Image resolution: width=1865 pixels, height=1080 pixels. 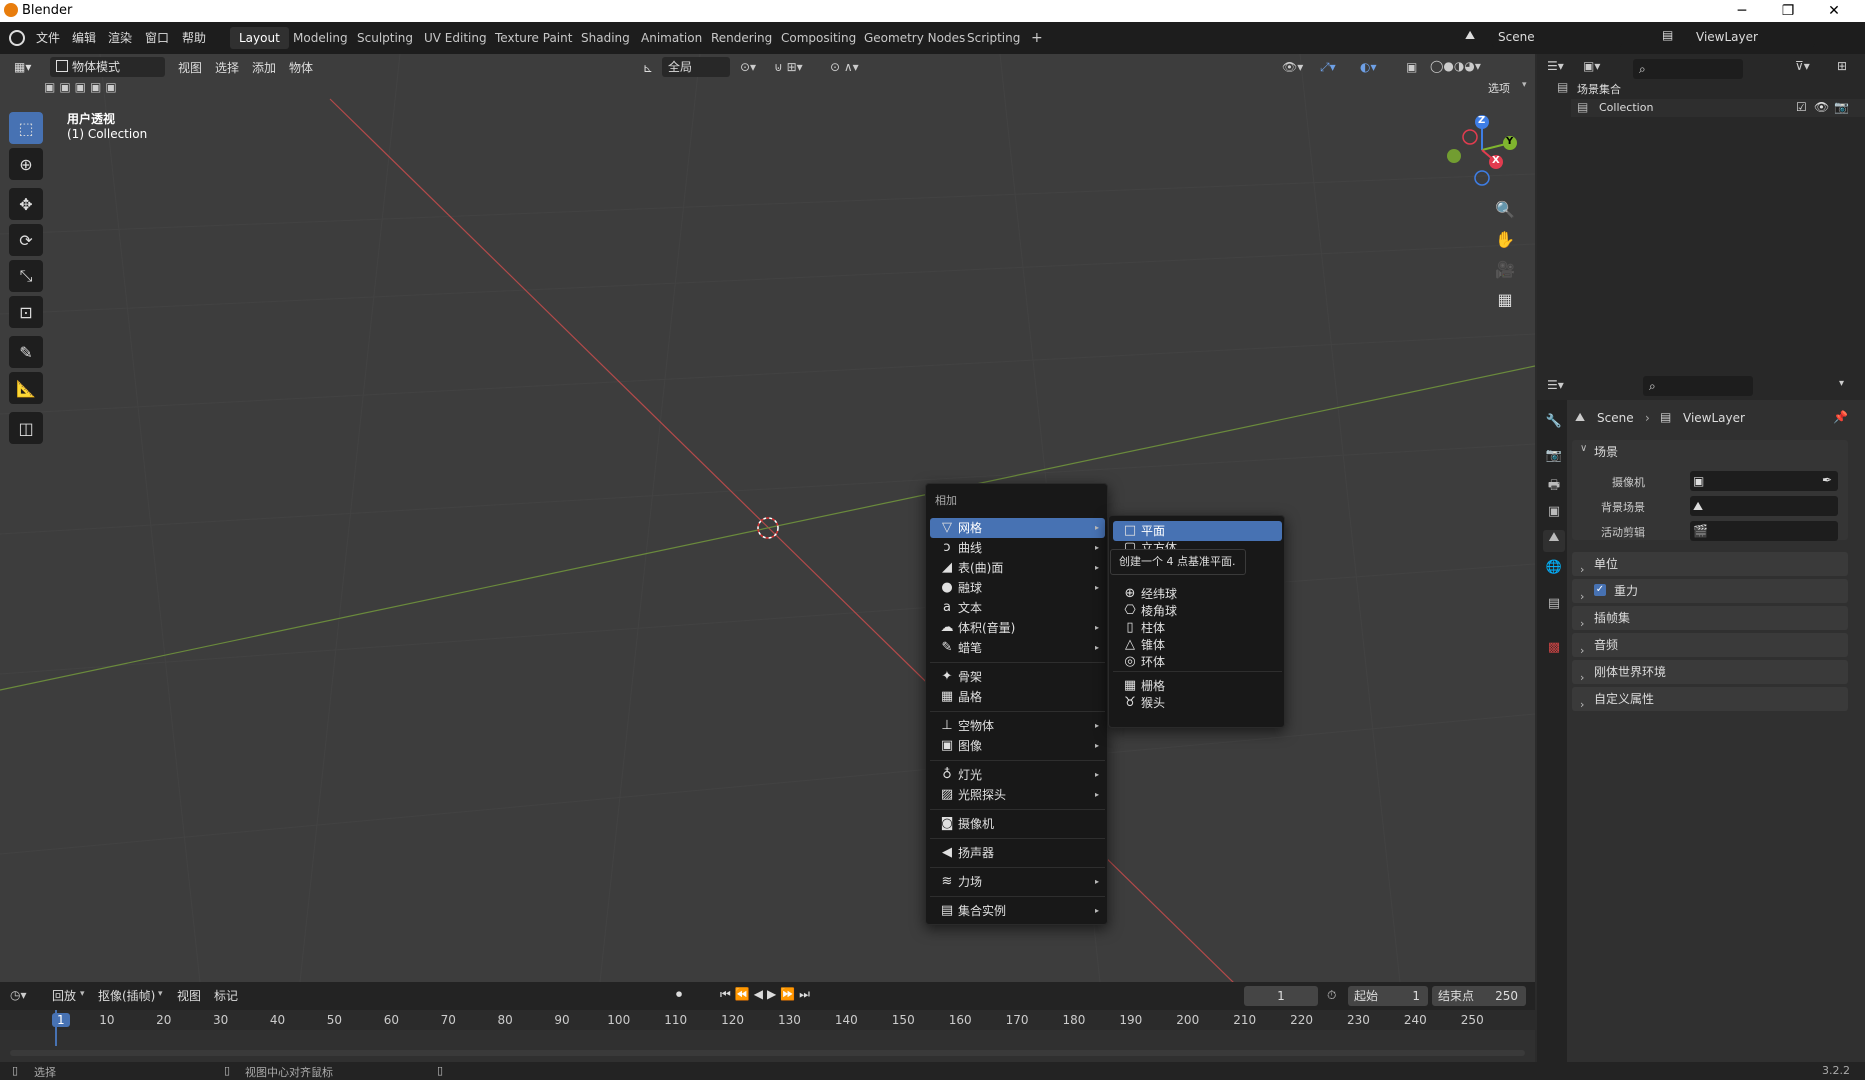 What do you see at coordinates (1479, 996) in the screenshot?
I see `end-frame-field: 结束点 250` at bounding box center [1479, 996].